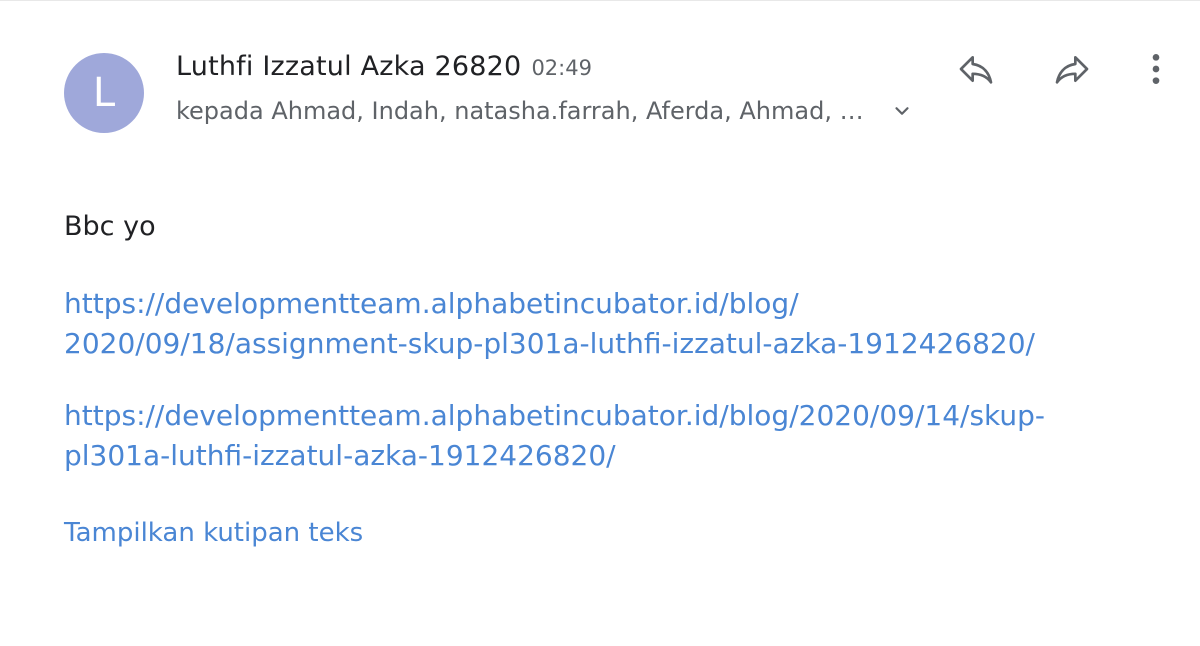 The height and width of the screenshot is (646, 1200). I want to click on forward-button, so click(1072, 71).